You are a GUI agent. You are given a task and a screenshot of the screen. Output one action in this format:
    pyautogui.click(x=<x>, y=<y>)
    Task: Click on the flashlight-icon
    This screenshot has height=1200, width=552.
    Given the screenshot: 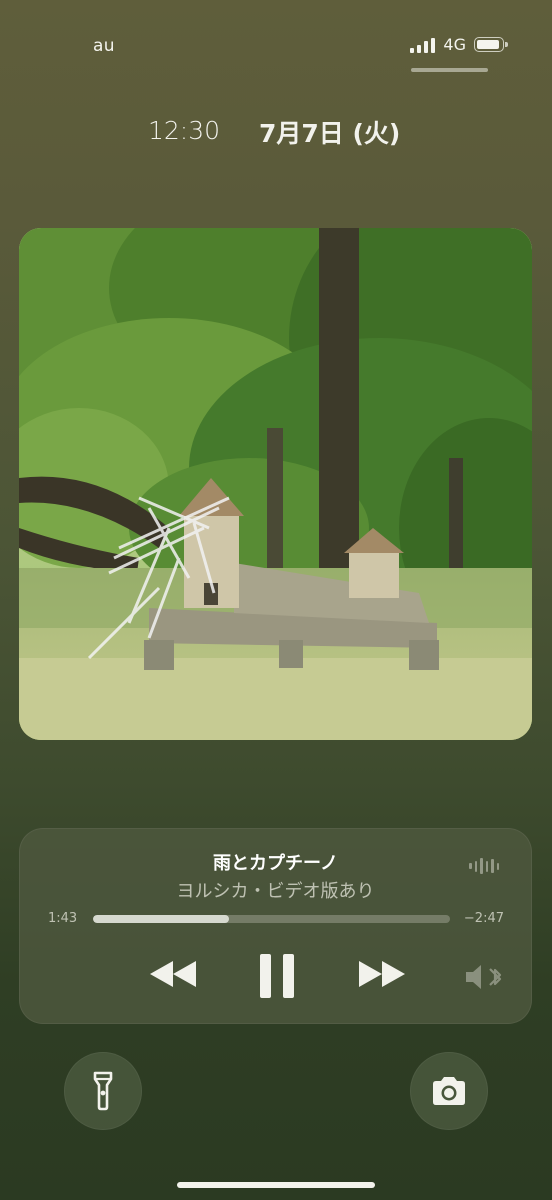 What is the action you would take?
    pyautogui.click(x=103, y=1091)
    